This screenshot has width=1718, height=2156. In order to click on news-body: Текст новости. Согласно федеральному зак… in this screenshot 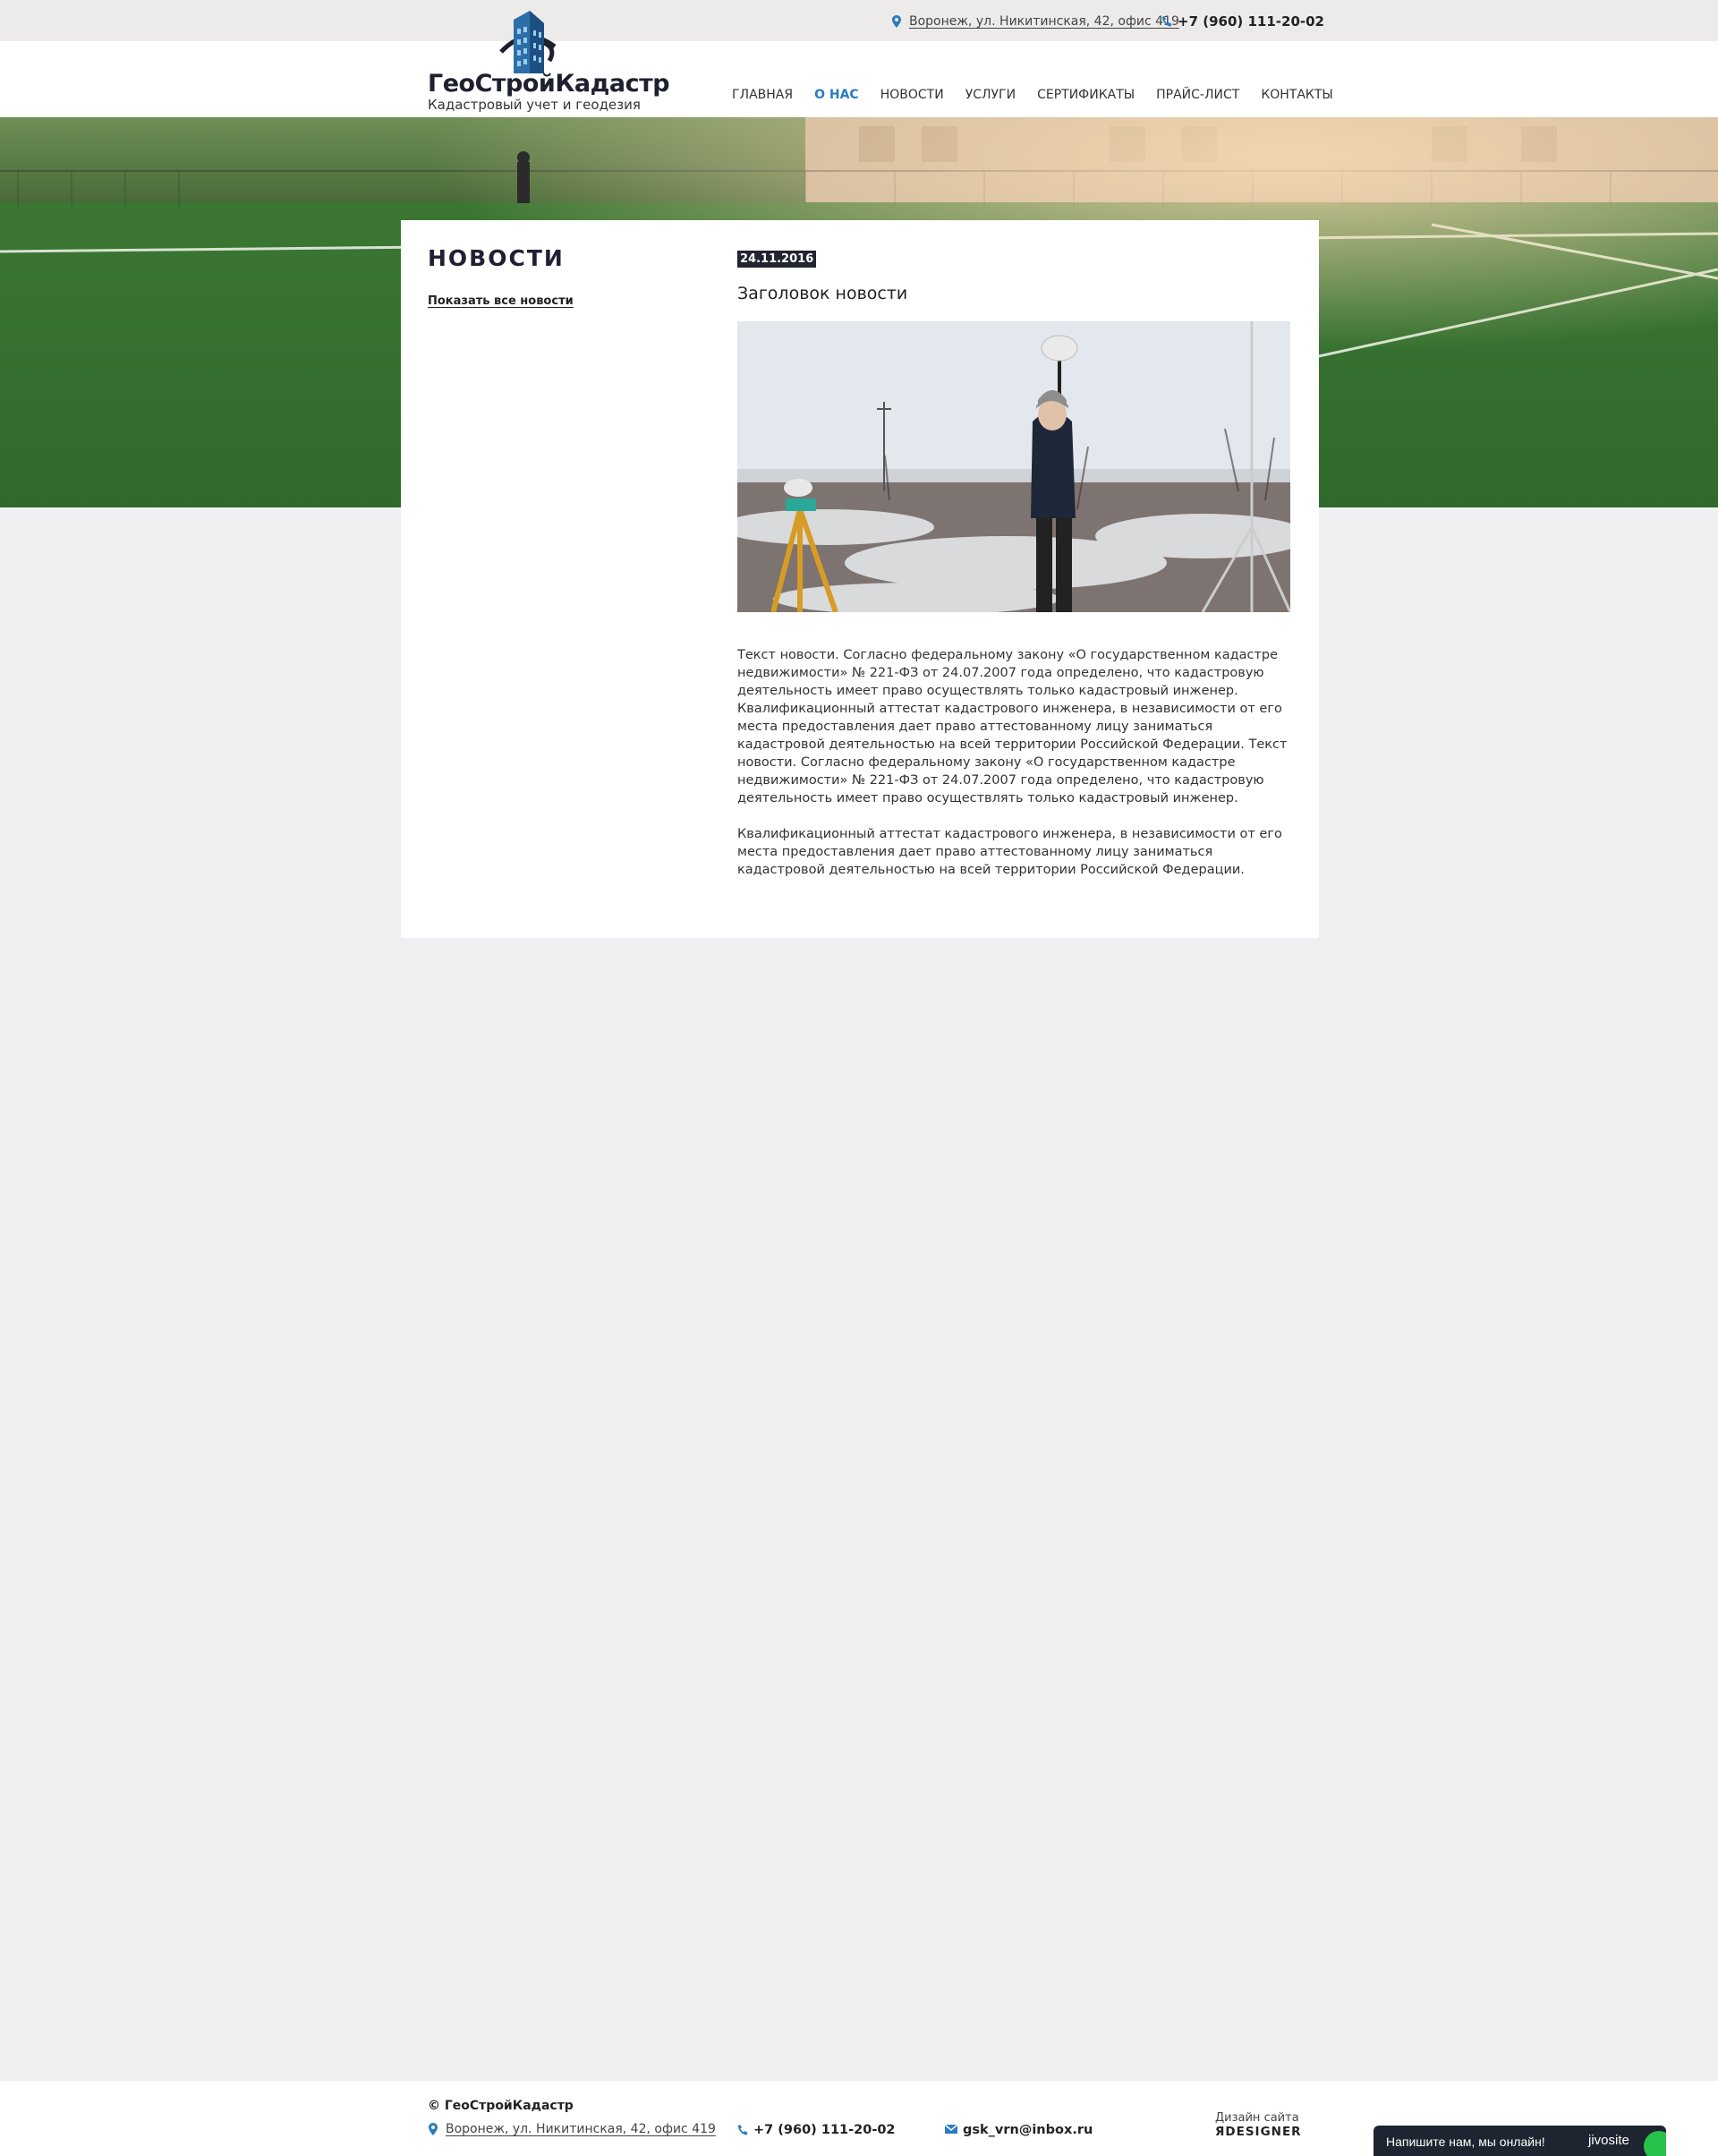, I will do `click(1013, 762)`.